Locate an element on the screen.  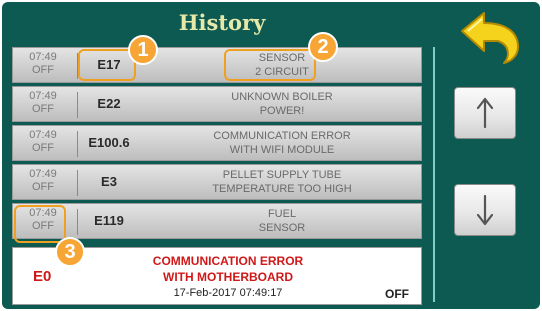
error-description: COMMUNICATION ERROR WITH WIFI MODULE is located at coordinates (282, 143).